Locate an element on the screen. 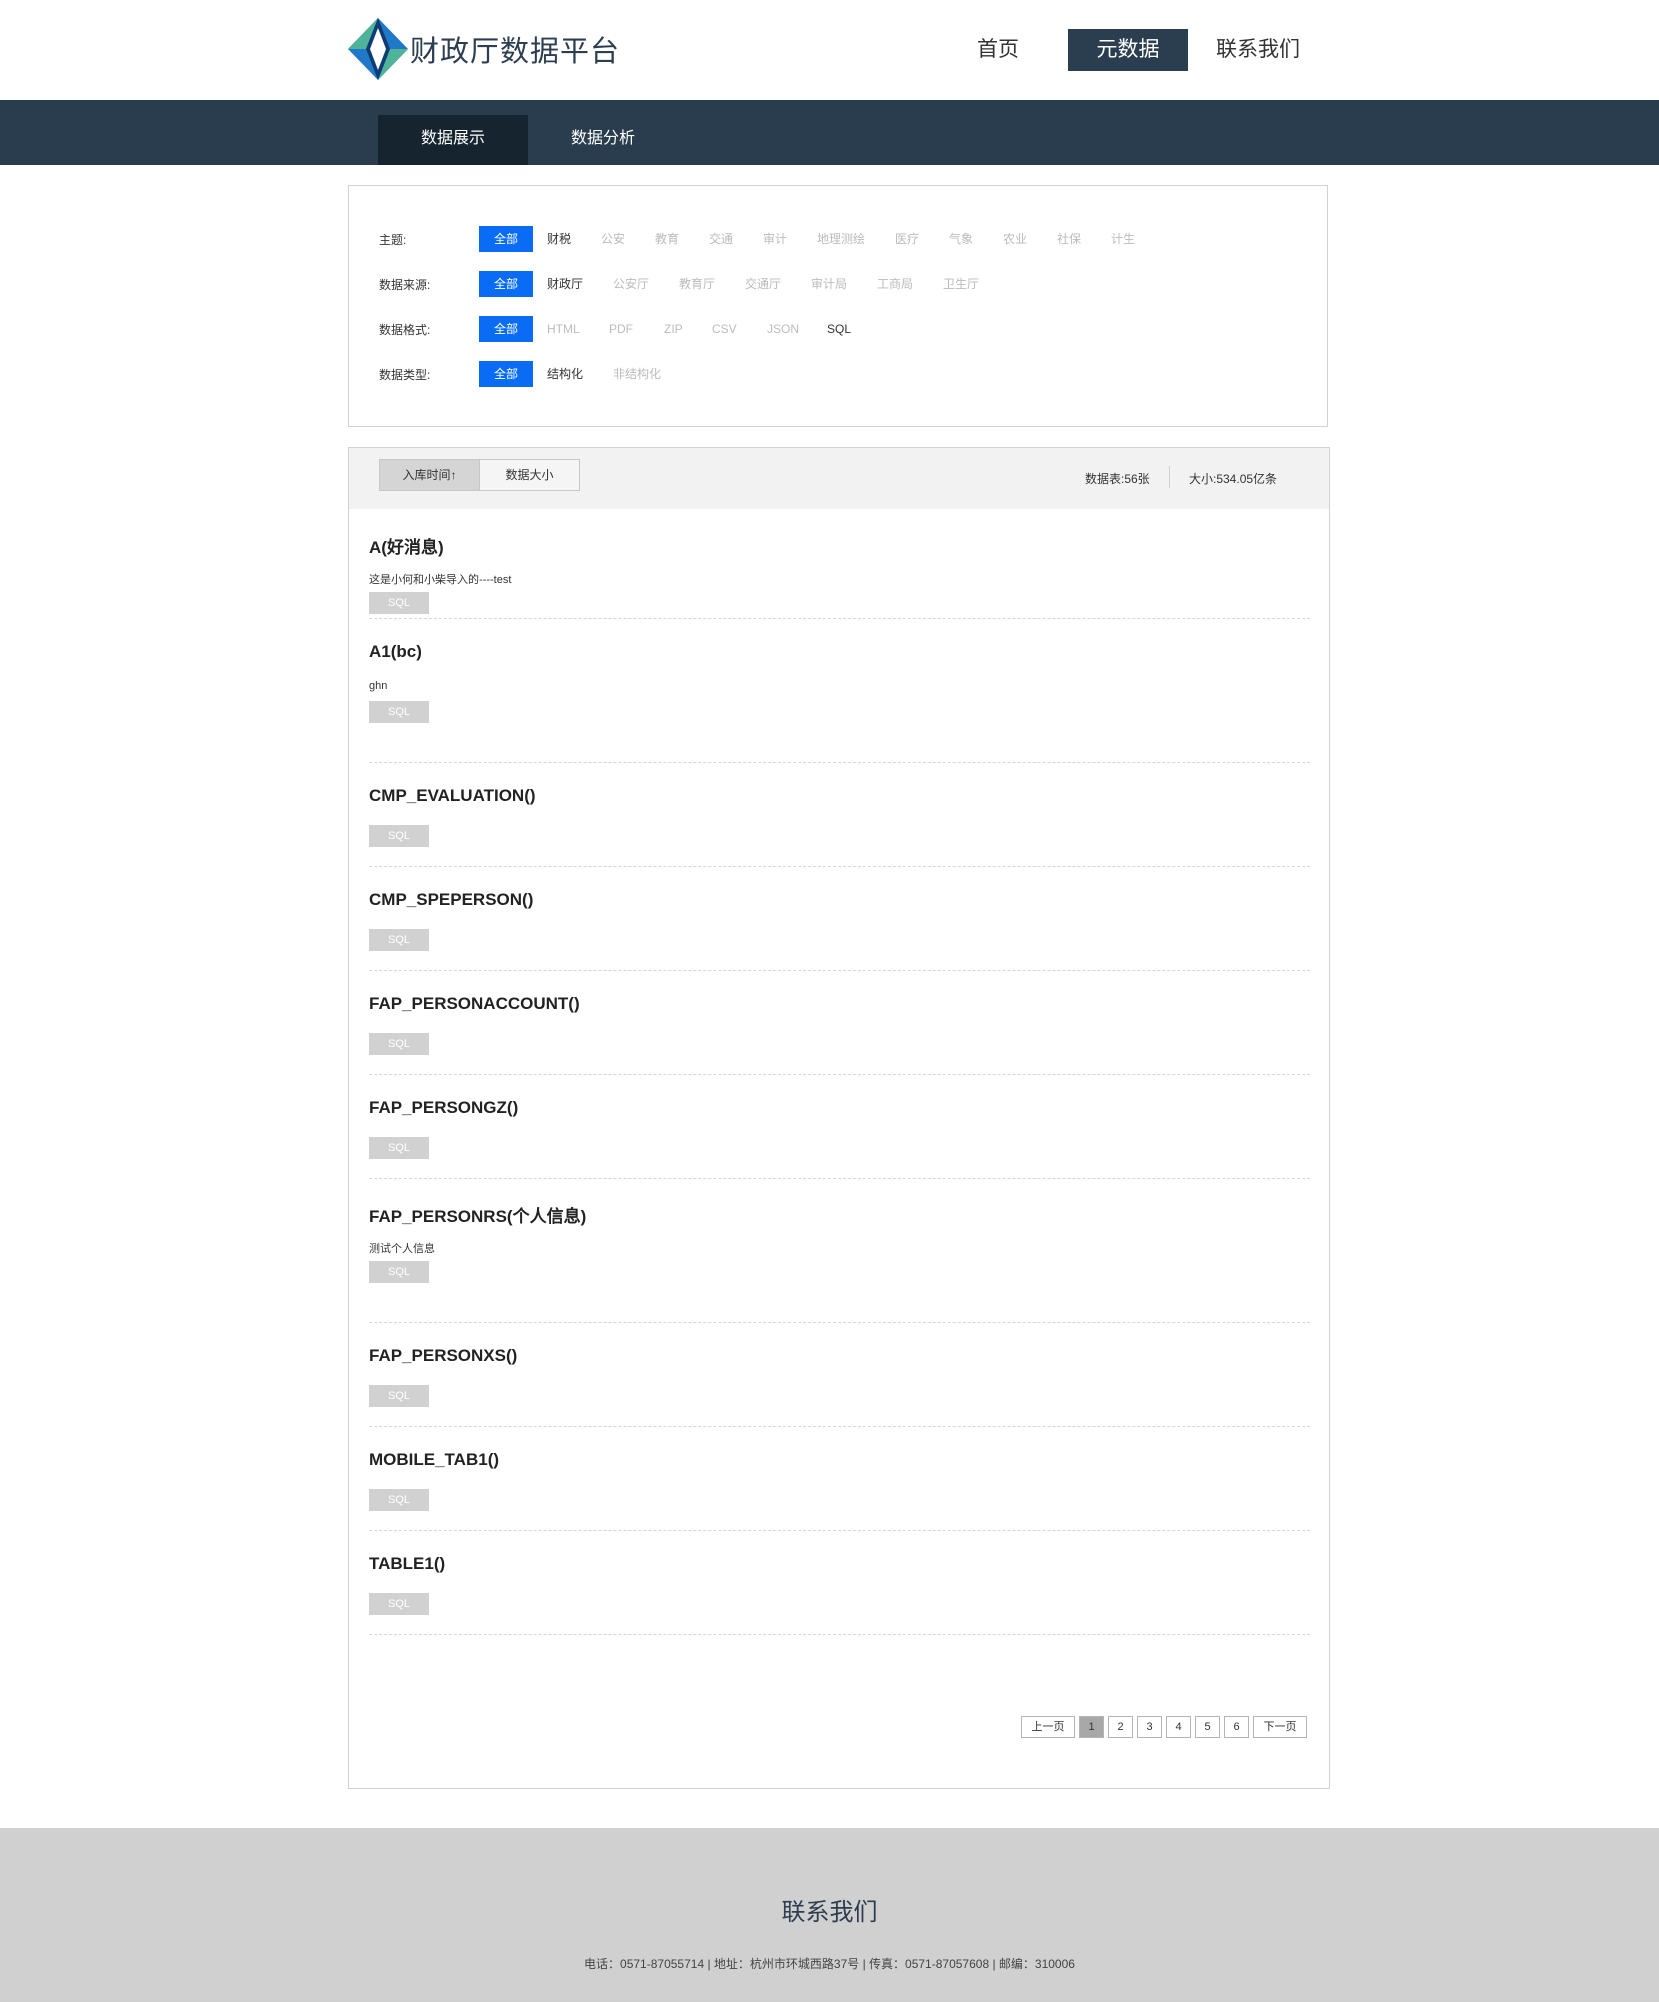  filter-source-option: 财政厅 is located at coordinates (565, 284).